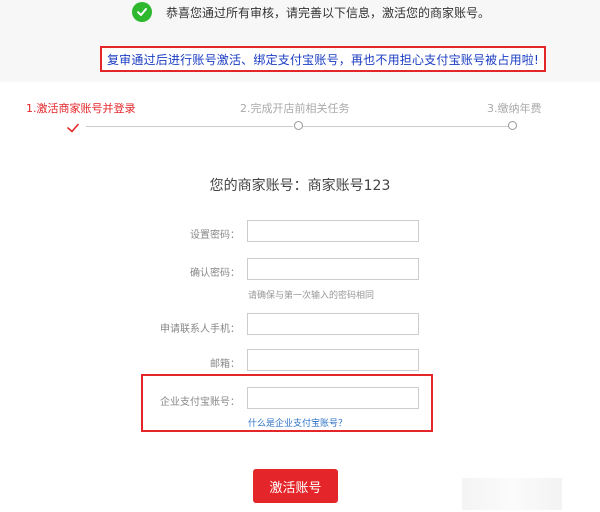 This screenshot has width=600, height=512. I want to click on activate-account-button: 激活账号, so click(295, 486).